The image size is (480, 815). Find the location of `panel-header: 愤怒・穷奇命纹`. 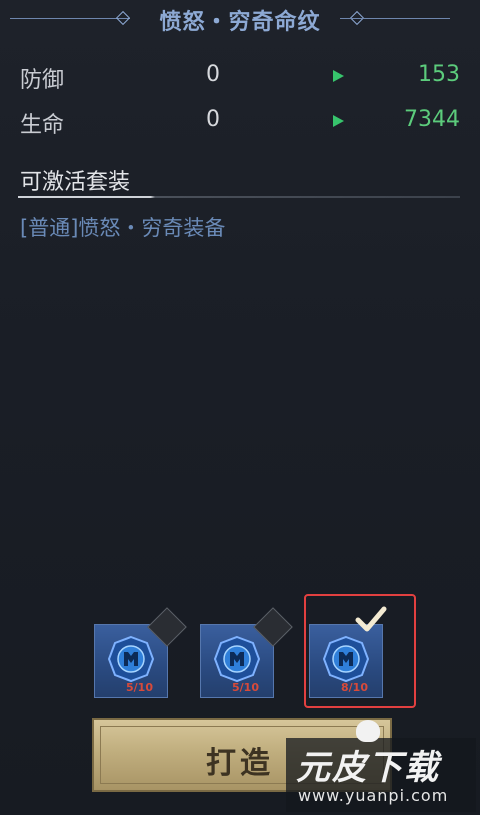

panel-header: 愤怒・穷奇命纹 is located at coordinates (240, 20).